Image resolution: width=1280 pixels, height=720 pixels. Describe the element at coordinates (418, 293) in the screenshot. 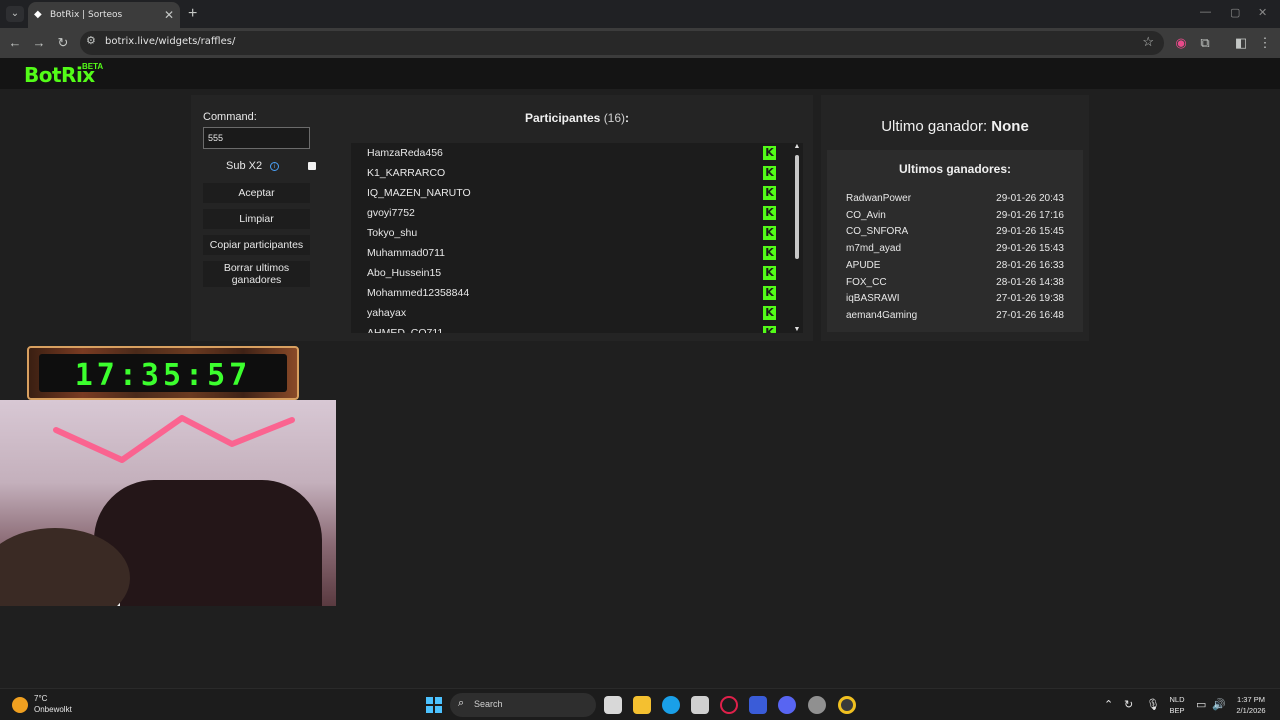

I see `participant-name: Mohammed12358844` at that location.